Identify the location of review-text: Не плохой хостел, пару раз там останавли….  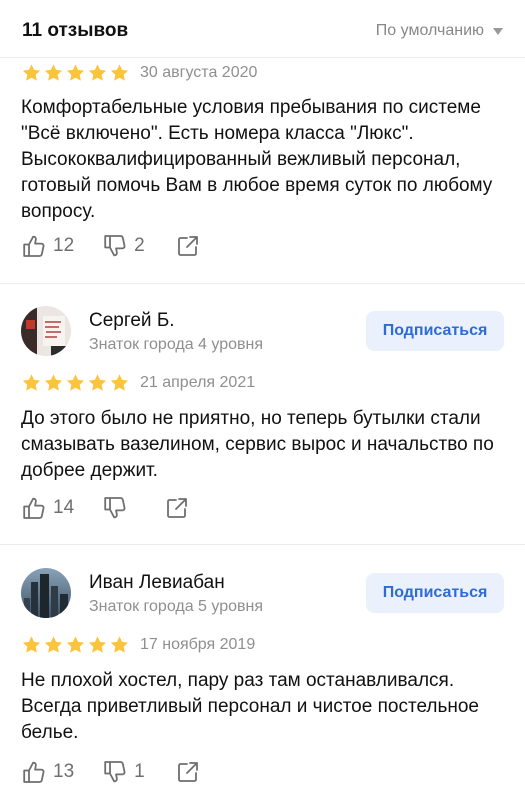
(250, 706).